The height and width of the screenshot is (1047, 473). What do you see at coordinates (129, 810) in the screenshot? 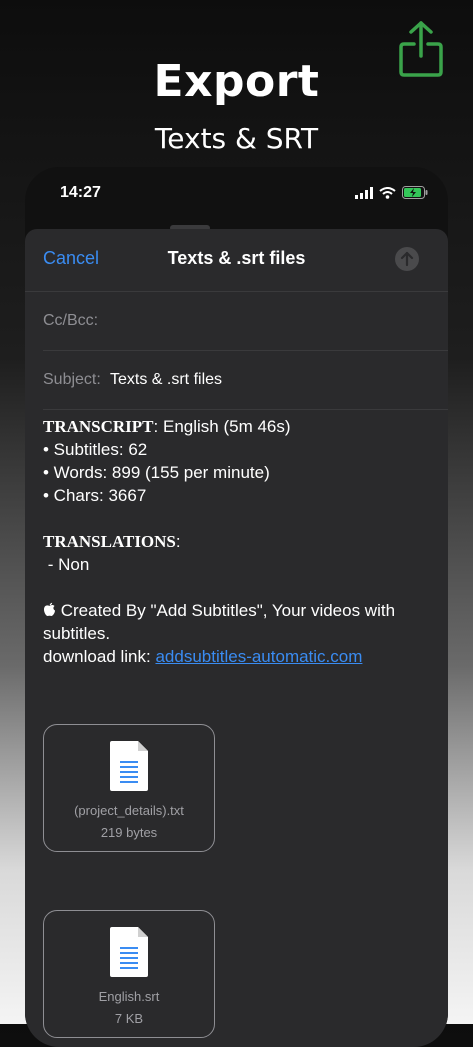
I see `attachment-name: (project_details).txt` at bounding box center [129, 810].